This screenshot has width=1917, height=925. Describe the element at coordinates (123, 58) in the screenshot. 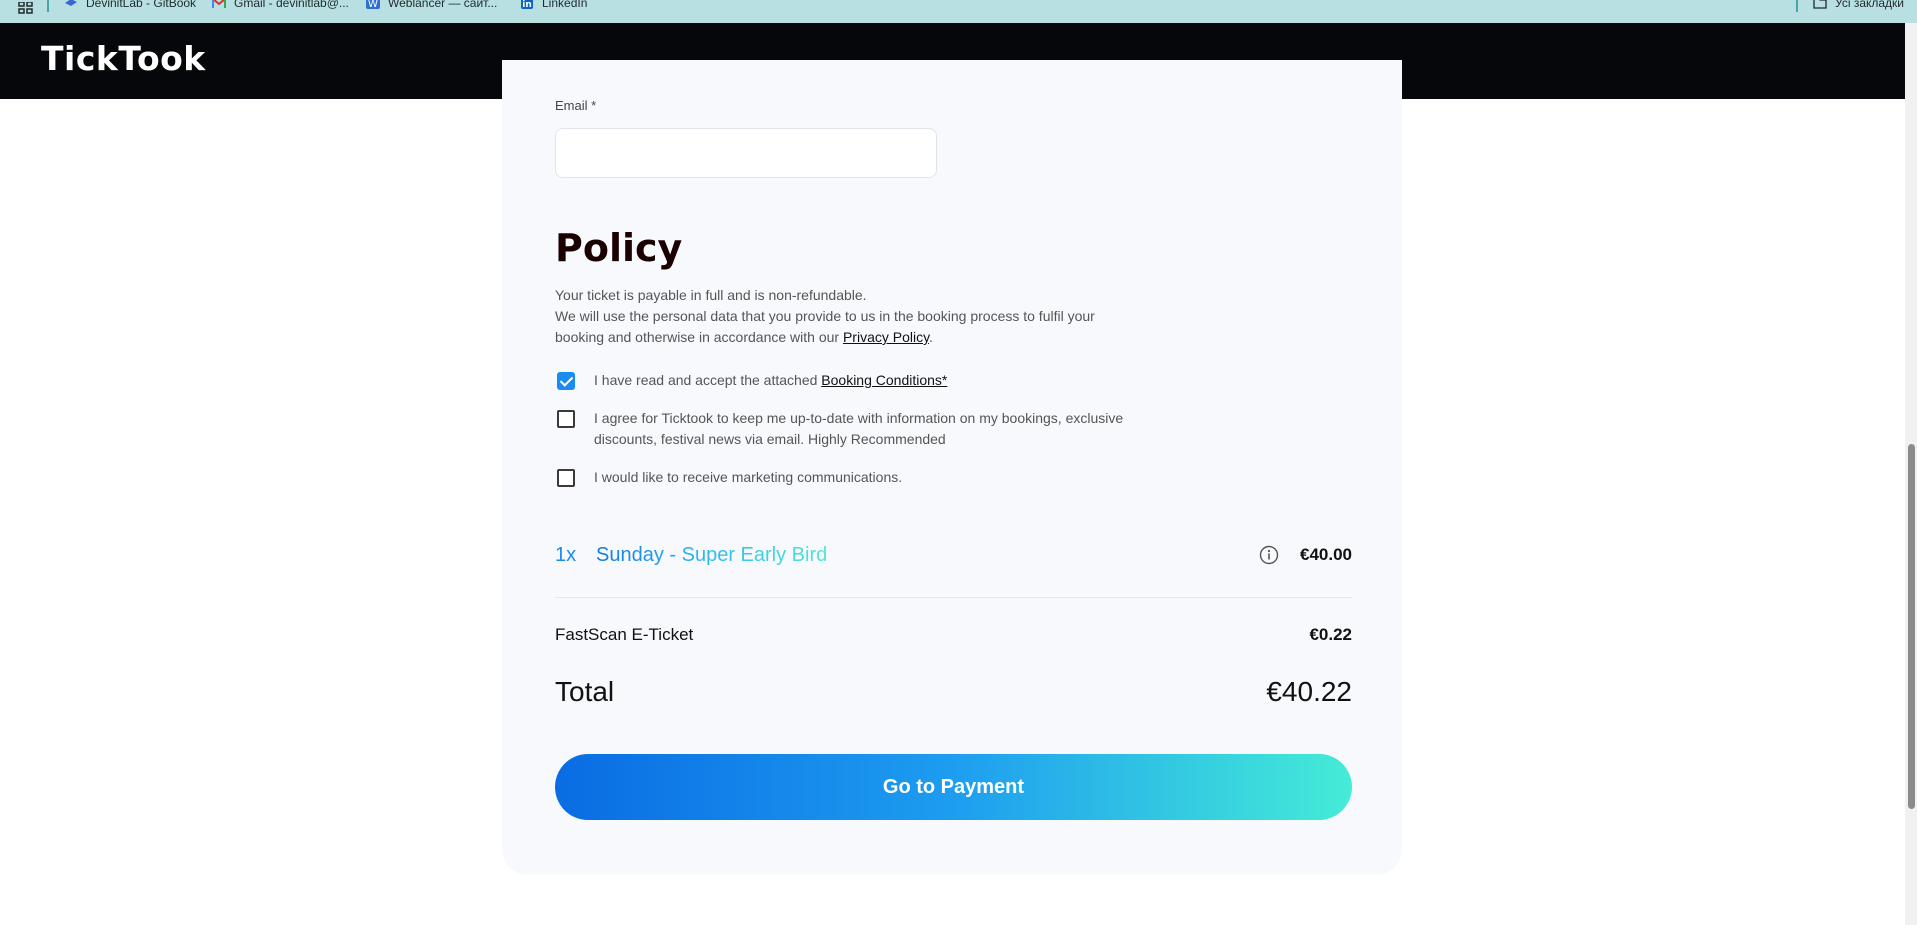

I see `ticktook-logo: TickTook` at that location.